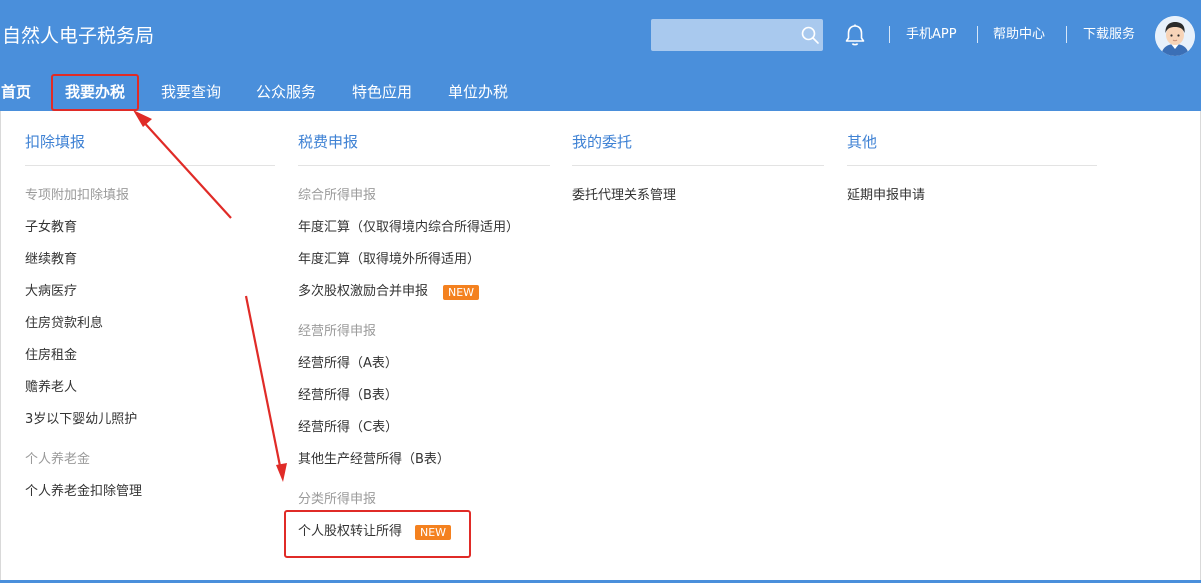 Image resolution: width=1201 pixels, height=583 pixels. I want to click on search-icon, so click(810, 35).